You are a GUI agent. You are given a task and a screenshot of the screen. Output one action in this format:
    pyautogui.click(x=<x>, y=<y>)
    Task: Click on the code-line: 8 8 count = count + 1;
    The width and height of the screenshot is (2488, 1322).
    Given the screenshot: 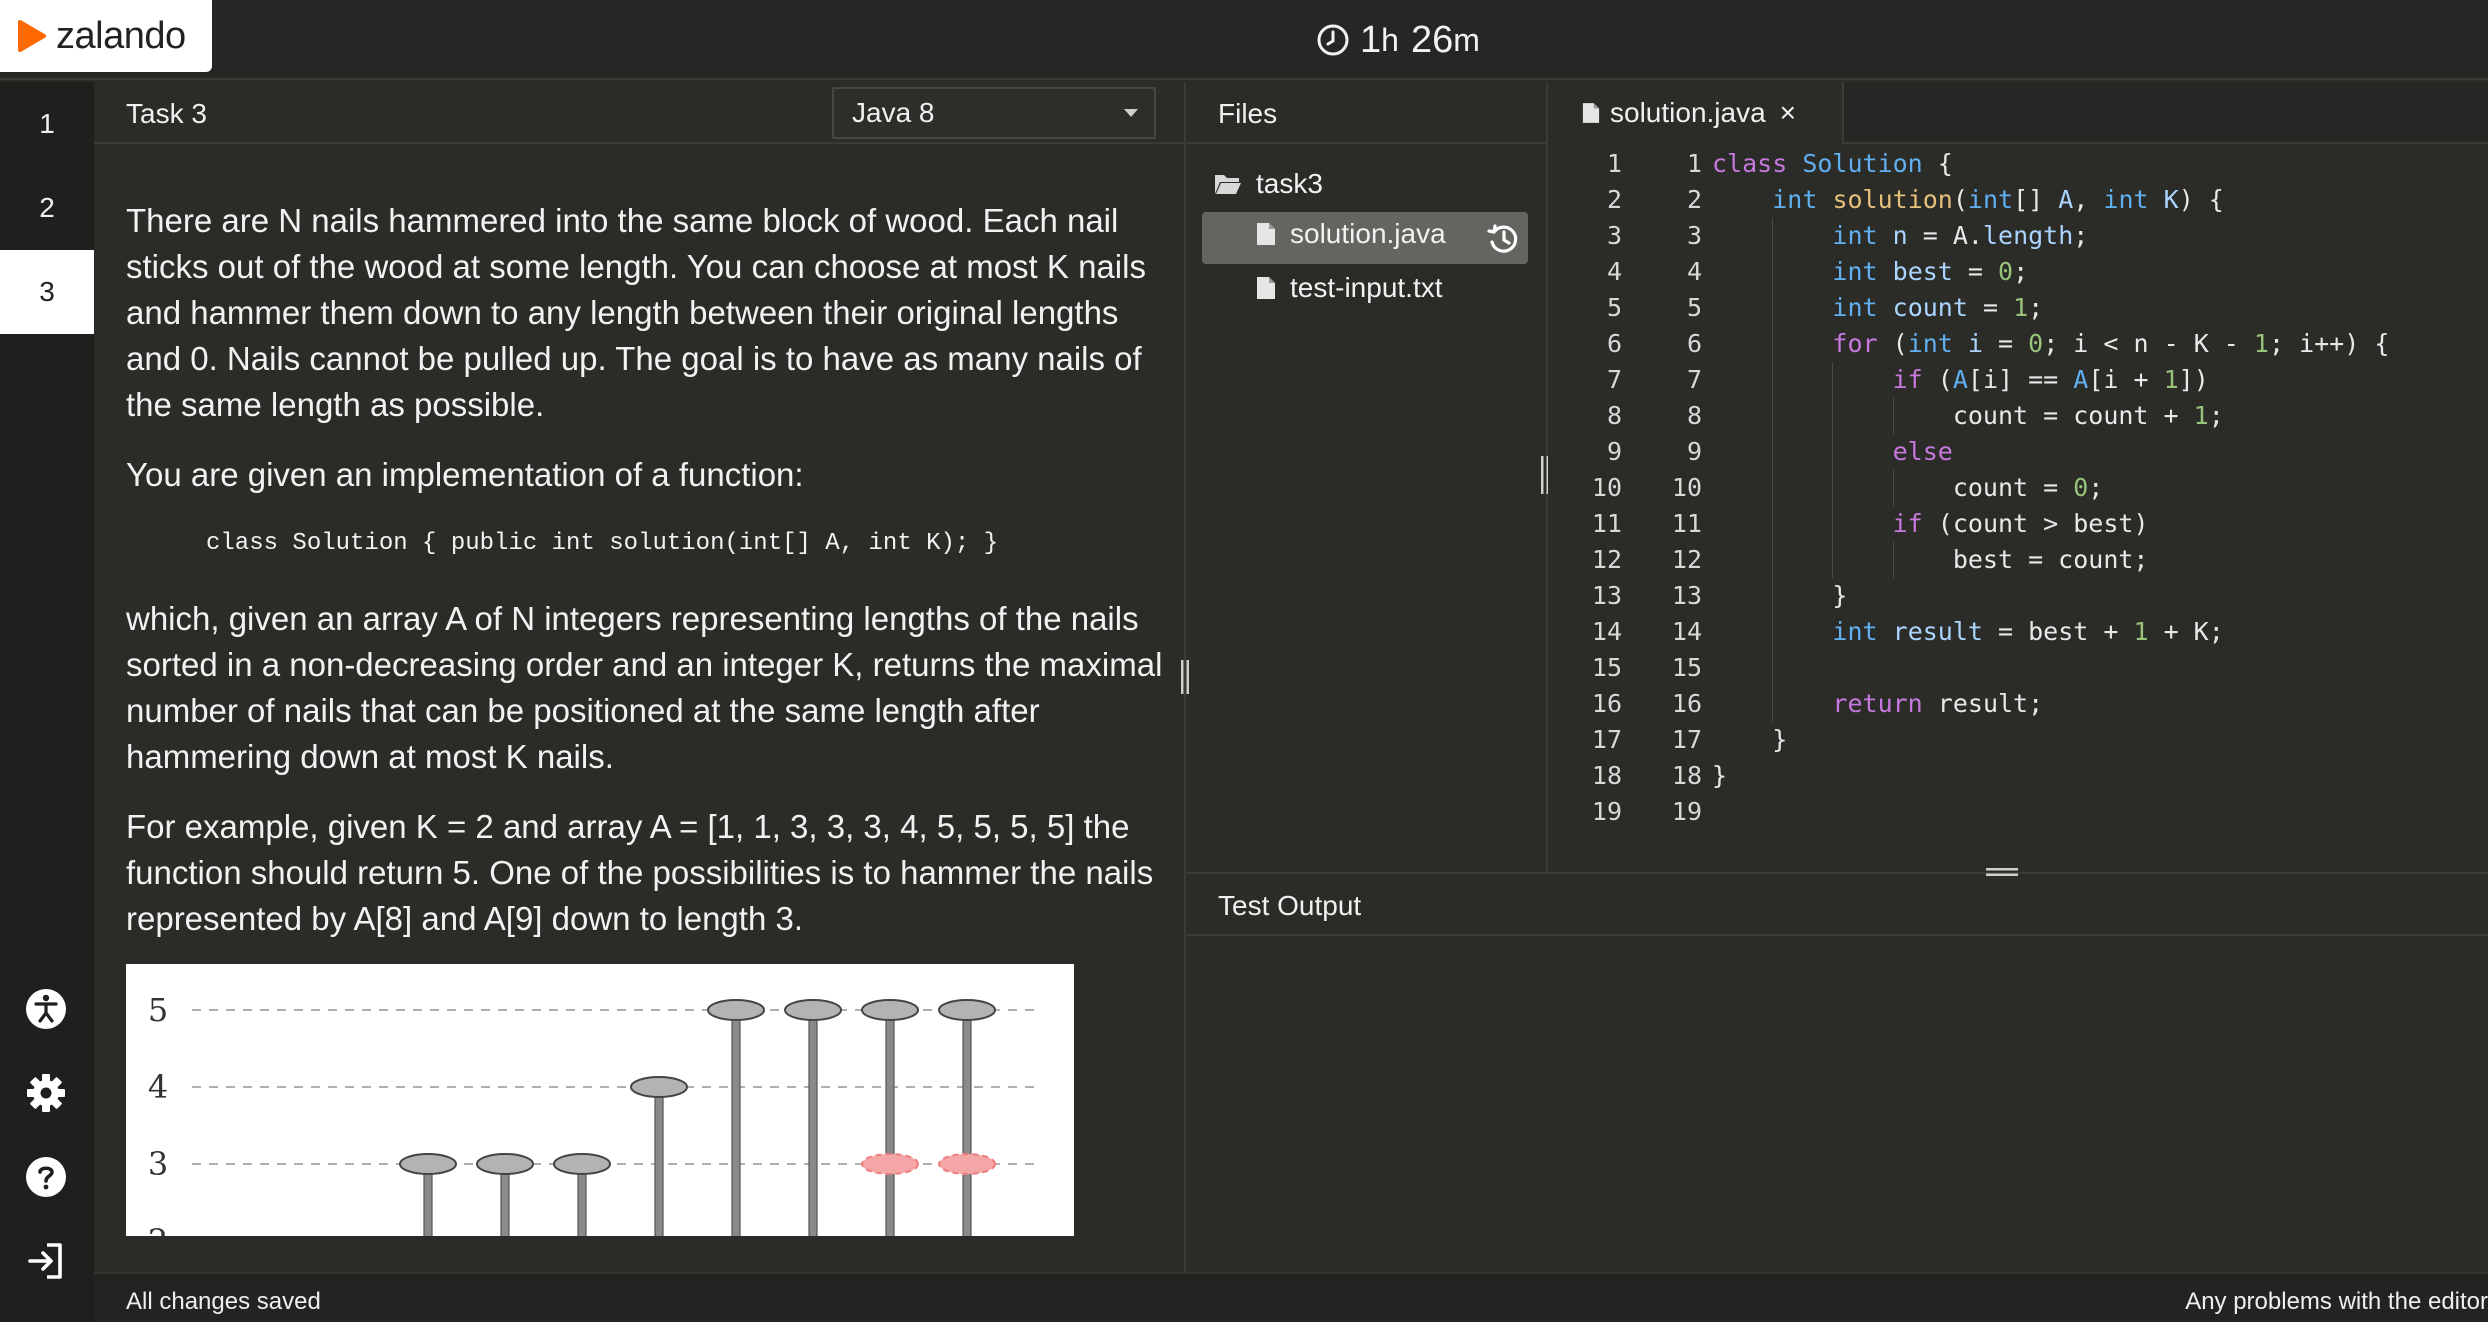 What is the action you would take?
    pyautogui.click(x=2018, y=416)
    